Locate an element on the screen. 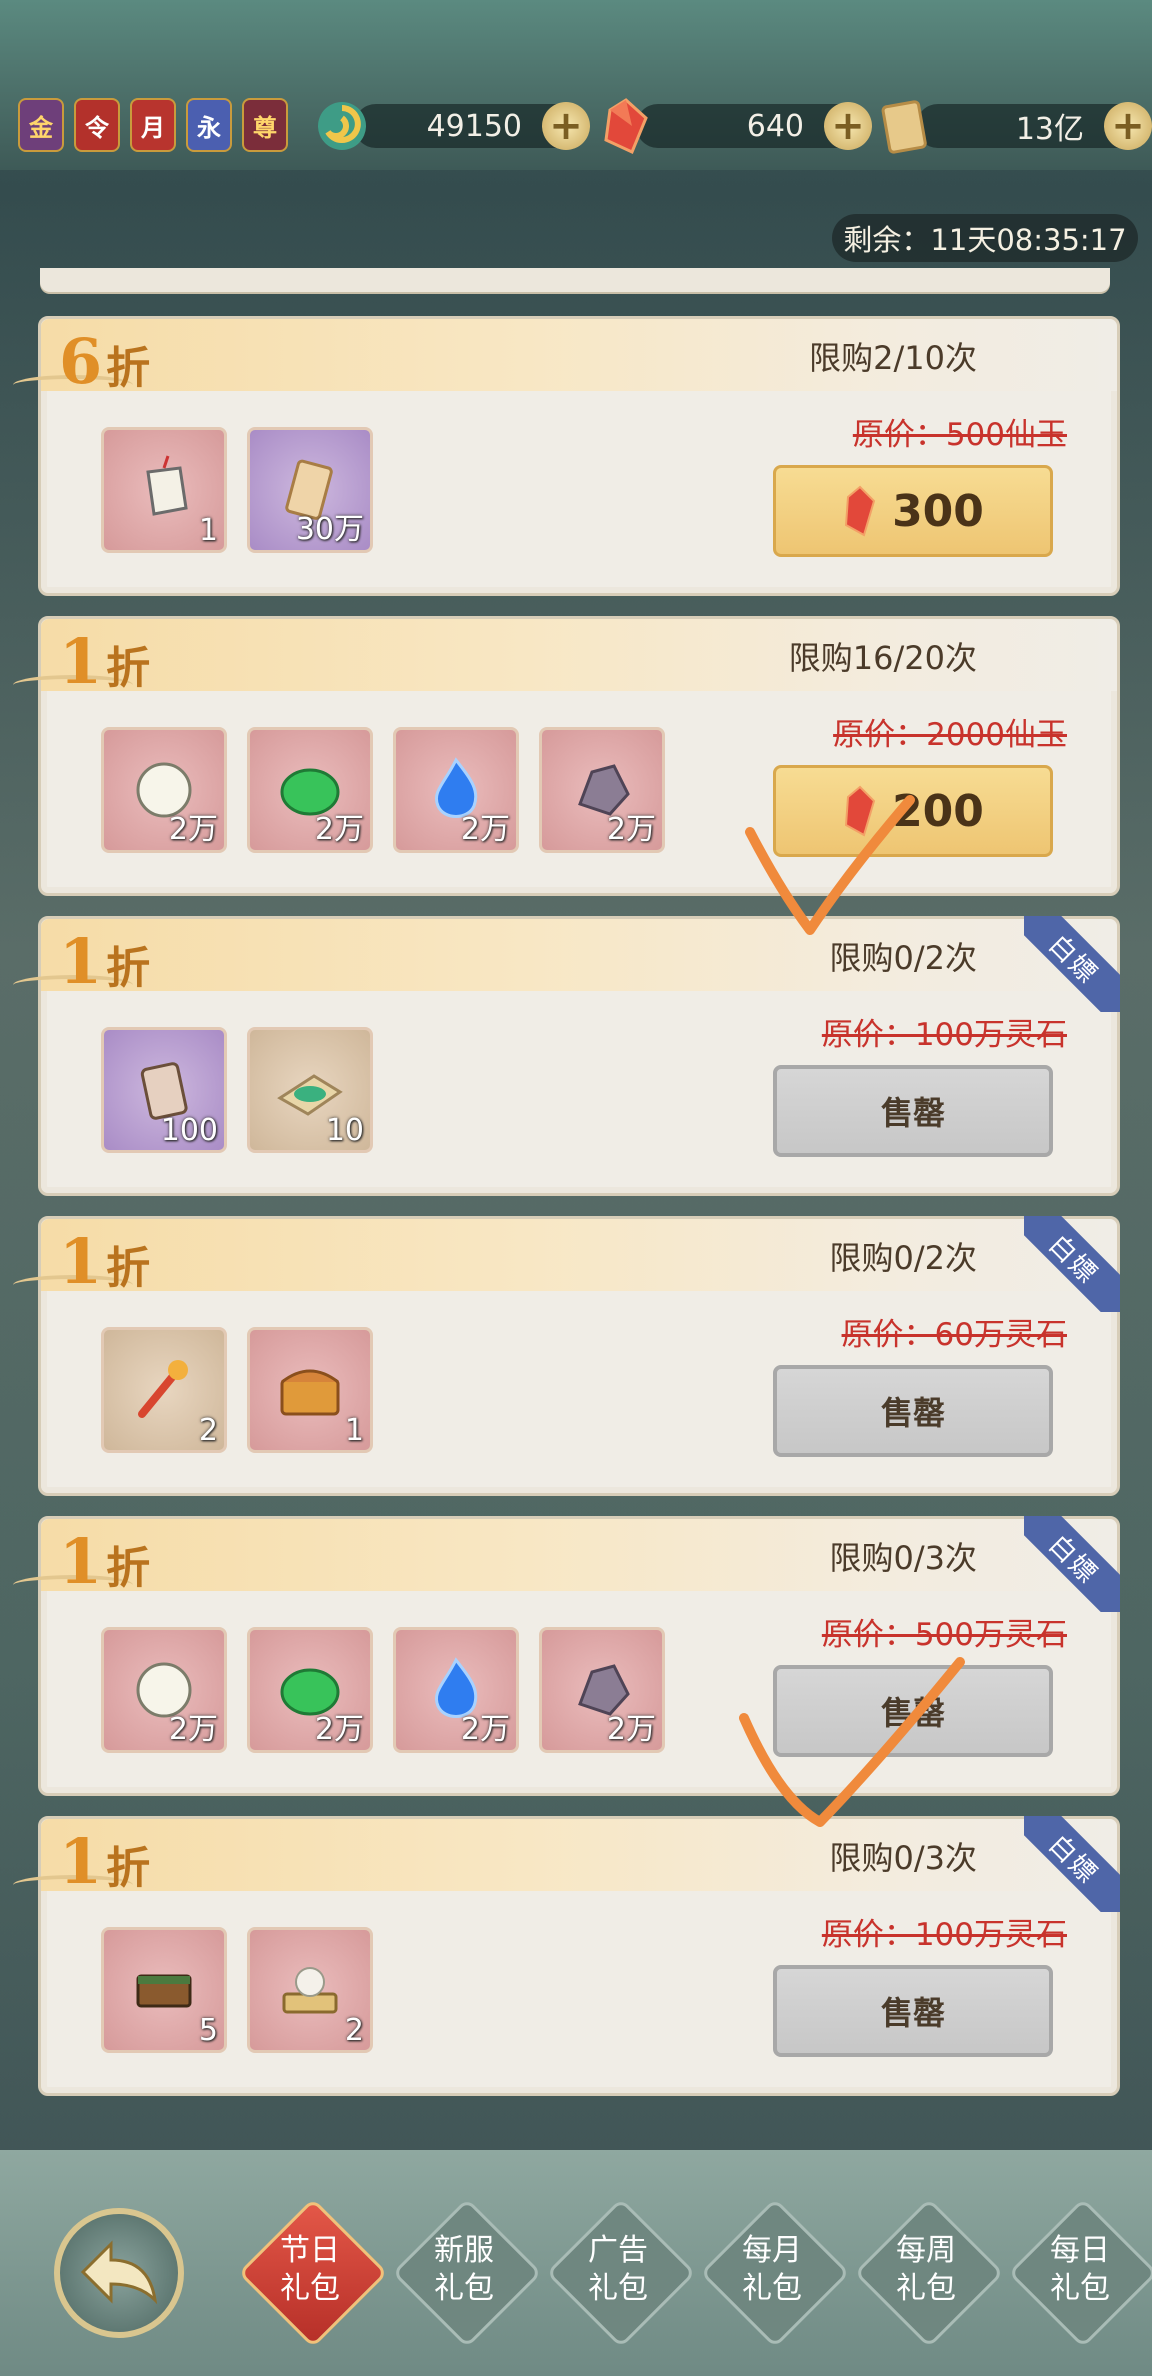 The image size is (1152, 2376). tab-new-server: 新服 礼包 is located at coordinates (464, 2270).